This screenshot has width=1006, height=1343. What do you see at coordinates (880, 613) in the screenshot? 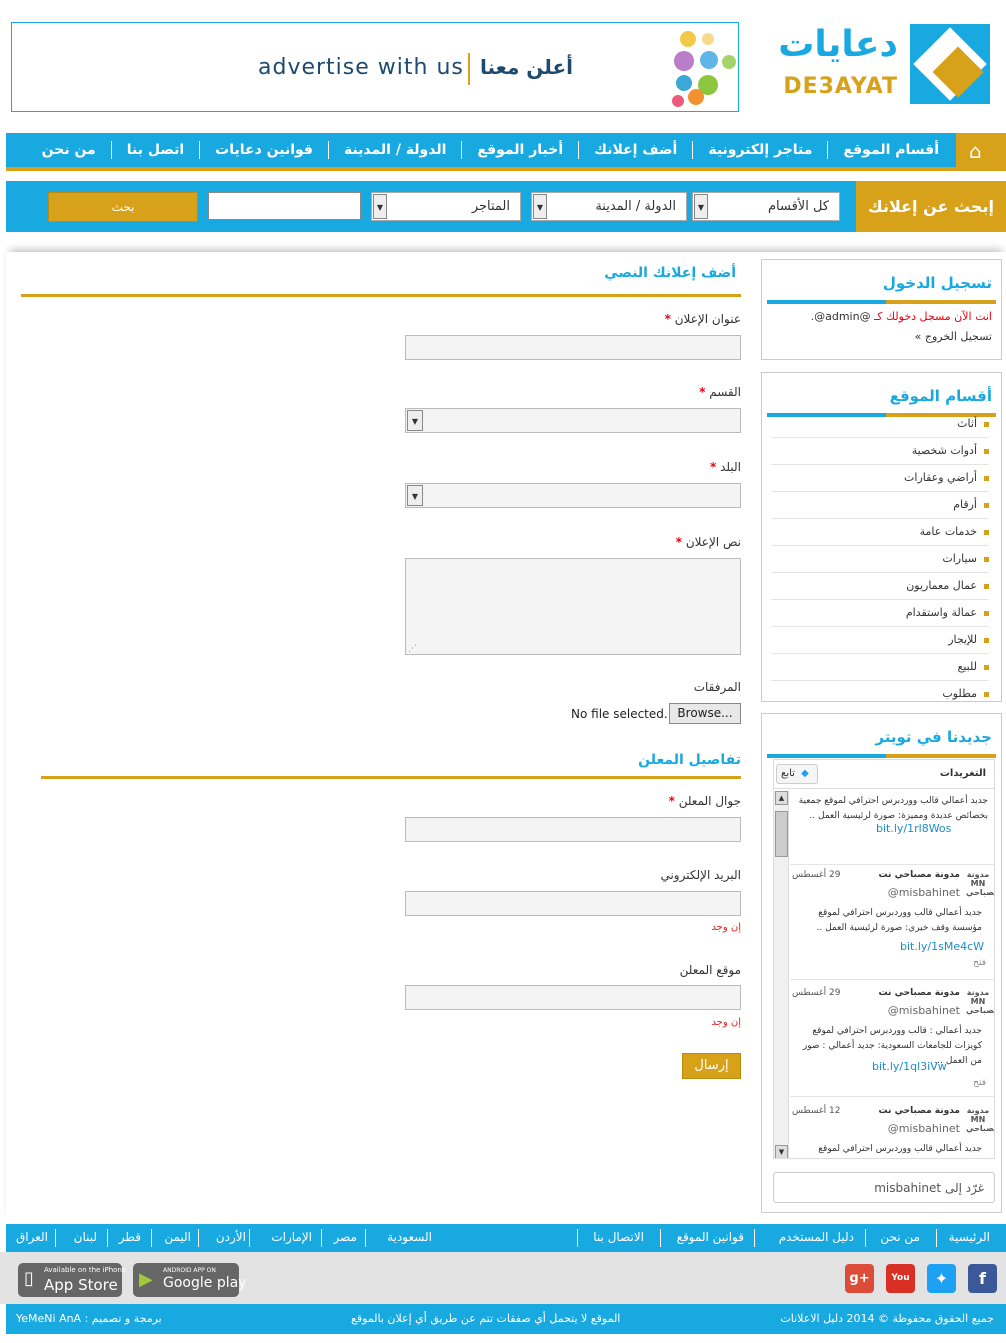
I see `sidebar-item-labor-recruitment: عمالة واستقدام` at bounding box center [880, 613].